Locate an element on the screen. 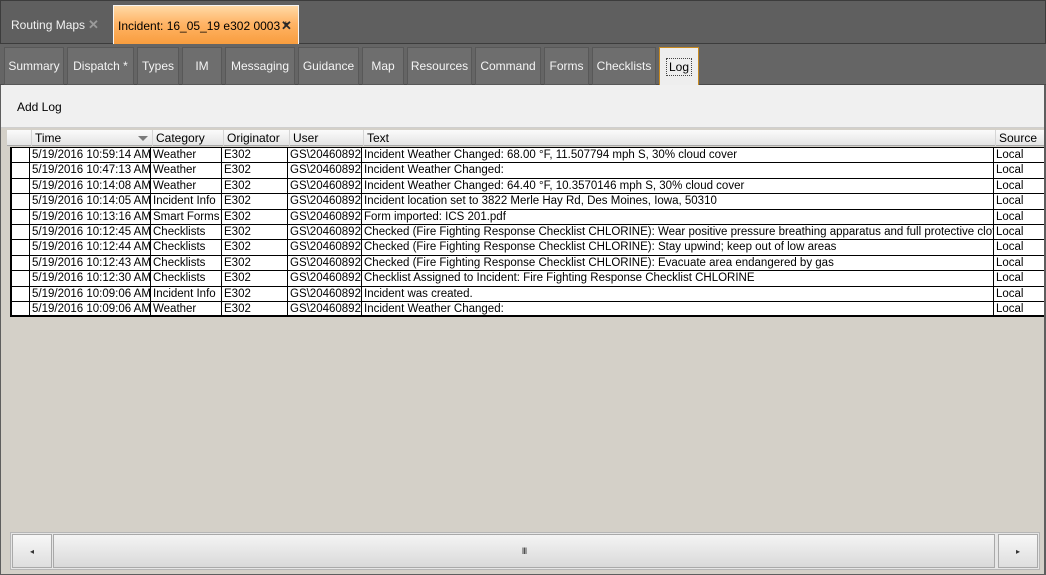 The image size is (1046, 575). column-header-source: Source is located at coordinates (1019, 138).